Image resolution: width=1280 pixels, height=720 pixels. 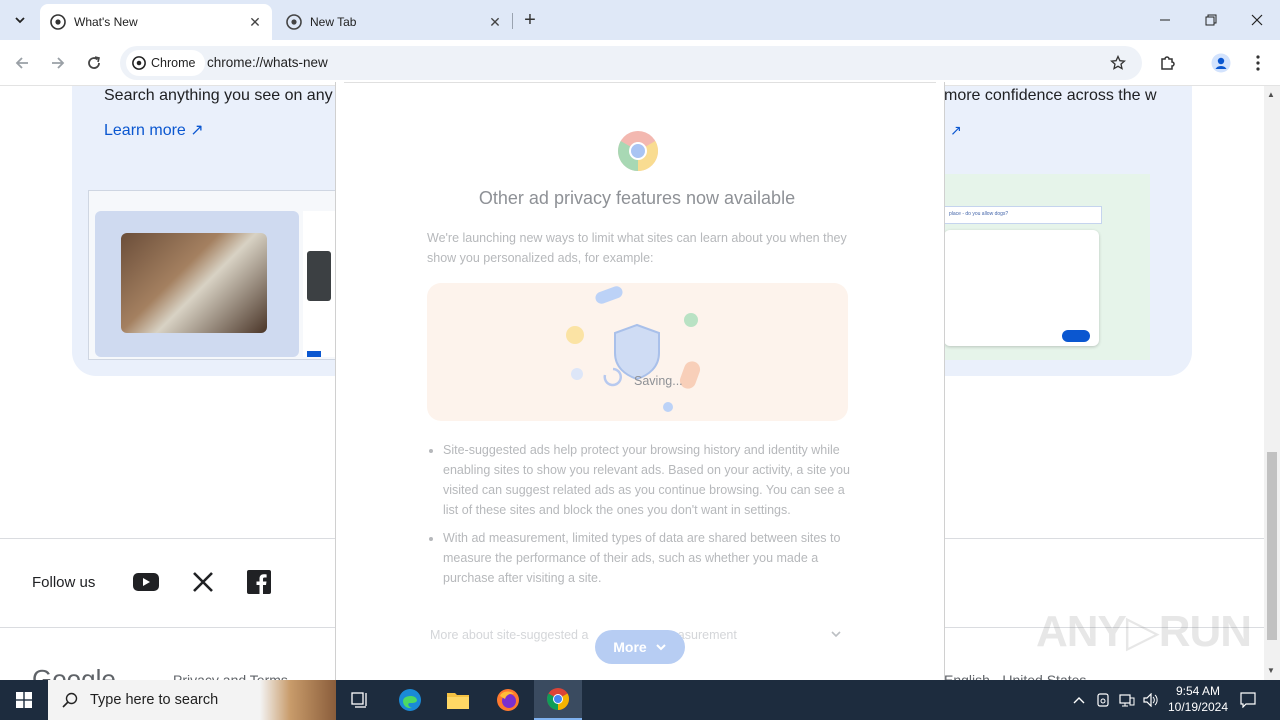 I want to click on screenshot-sidepanel, so click(x=320, y=284).